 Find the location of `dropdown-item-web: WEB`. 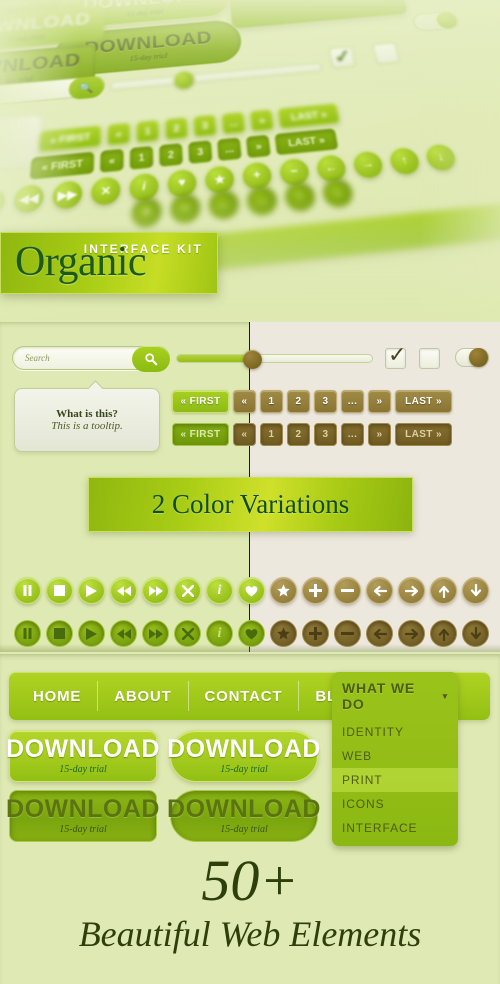

dropdown-item-web: WEB is located at coordinates (395, 756).